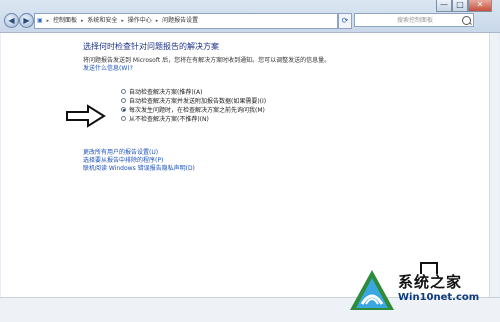 Image resolution: width=500 pixels, height=322 pixels. What do you see at coordinates (494, 165) in the screenshot?
I see `scrollbar` at bounding box center [494, 165].